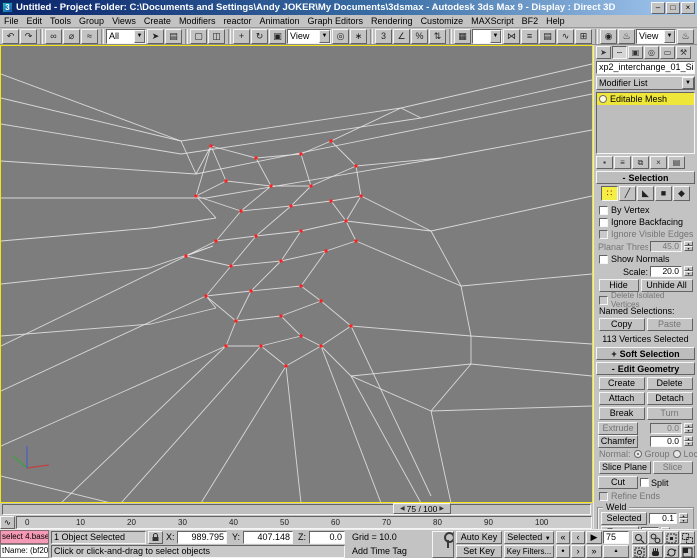 Image resolution: width=697 pixels, height=558 pixels. Describe the element at coordinates (616, 537) in the screenshot. I see `current-frame-field: 75` at that location.